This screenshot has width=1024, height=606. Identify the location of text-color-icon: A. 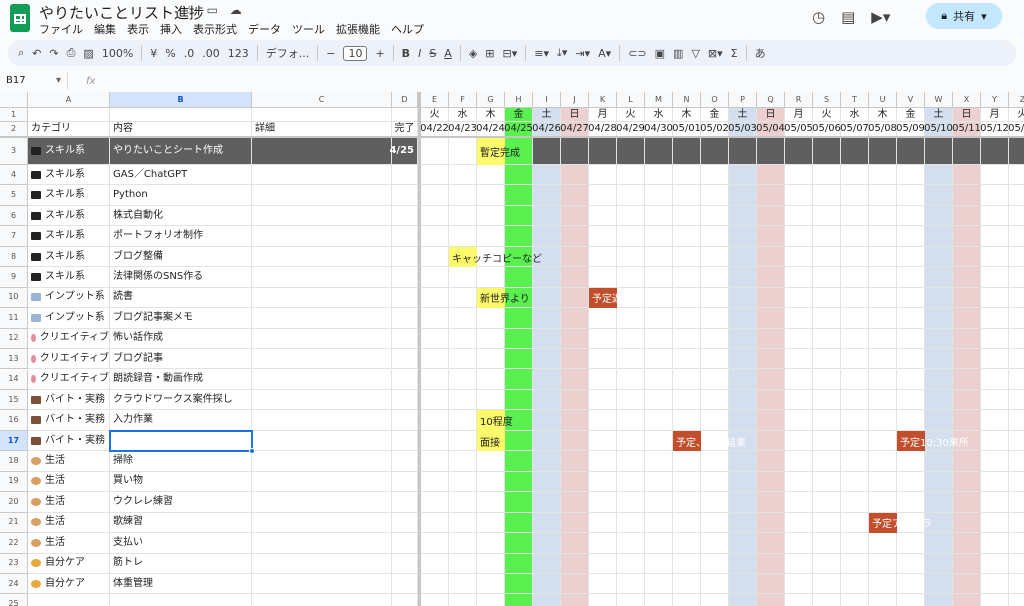
(448, 53).